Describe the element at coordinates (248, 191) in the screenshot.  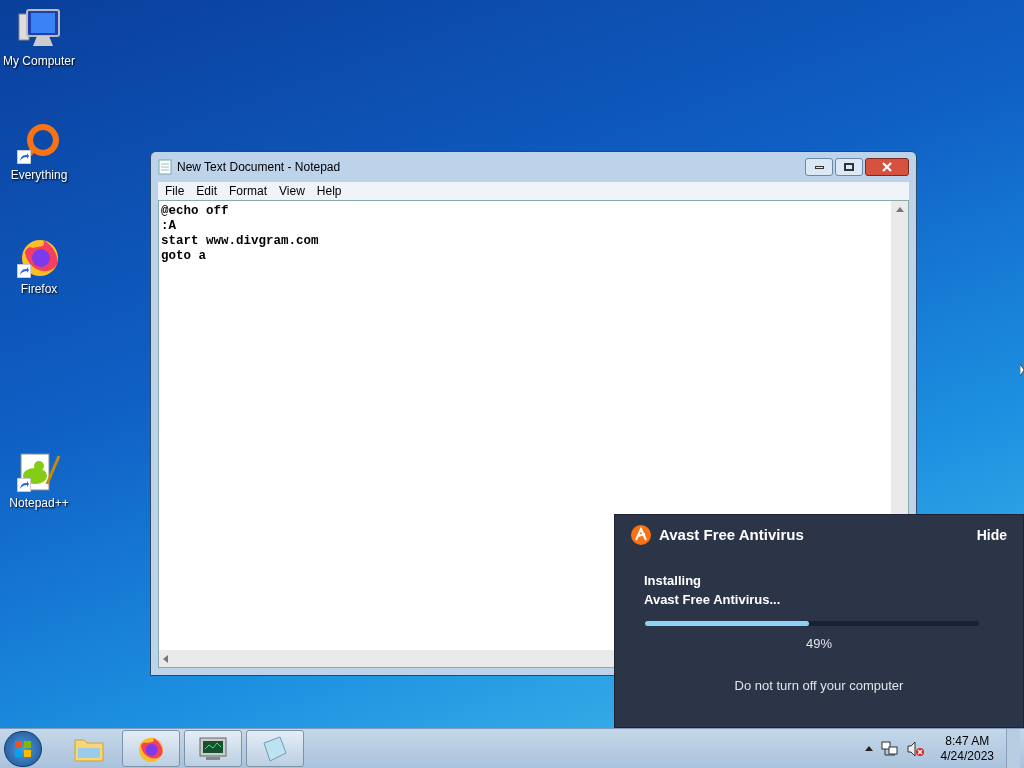
I see `menu-item: Format` at that location.